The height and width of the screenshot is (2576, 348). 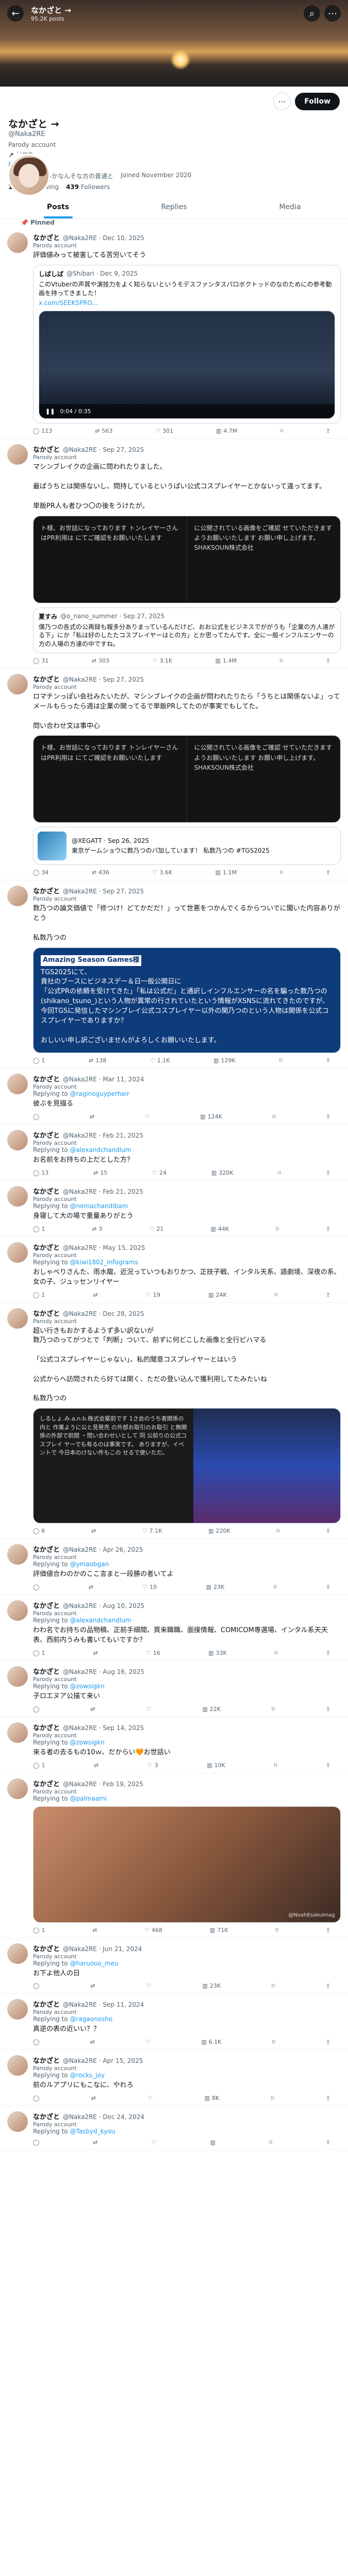 What do you see at coordinates (163, 660) in the screenshot?
I see `like-action: ♡ 3.1K` at bounding box center [163, 660].